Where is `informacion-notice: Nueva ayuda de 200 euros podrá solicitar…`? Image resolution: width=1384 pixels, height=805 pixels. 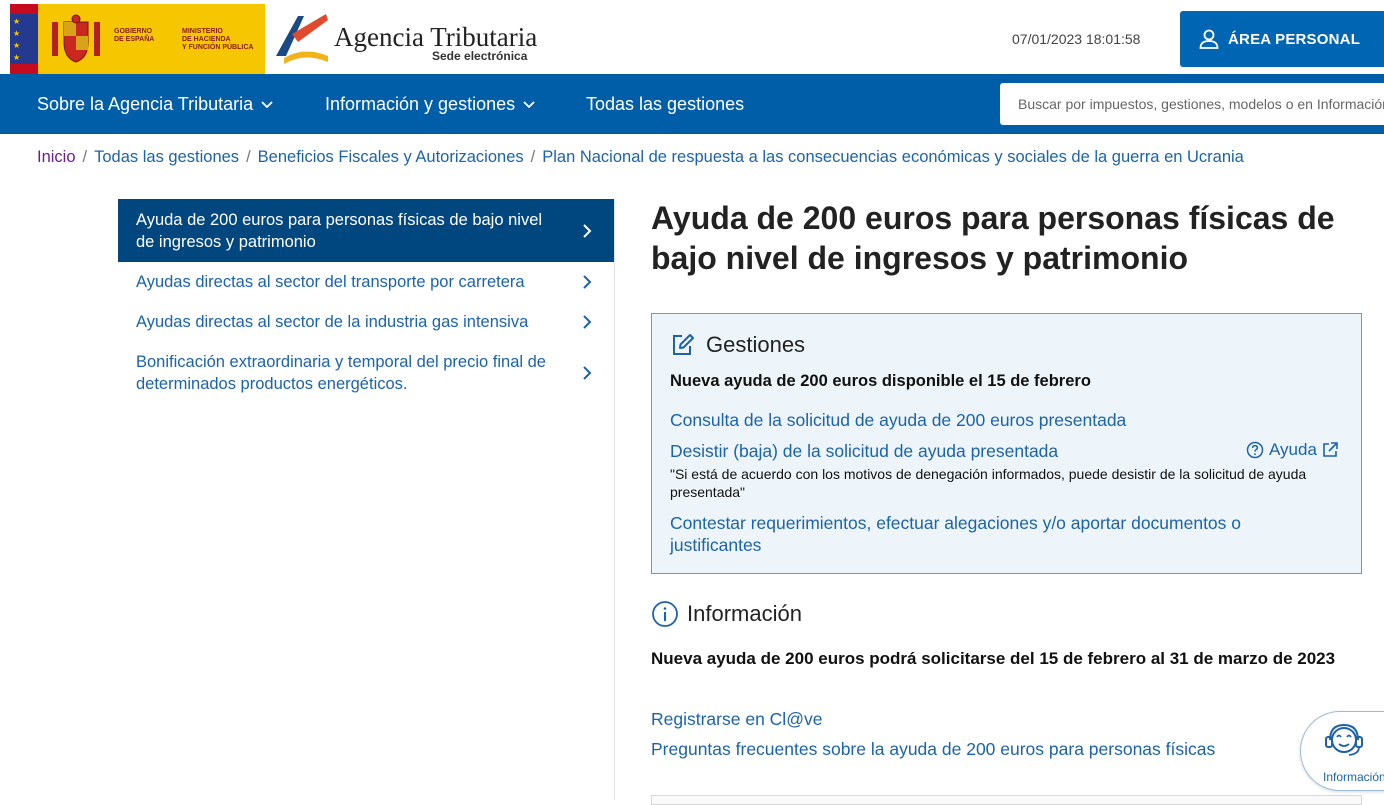
informacion-notice: Nueva ayuda de 200 euros podrá solicitar… is located at coordinates (993, 658).